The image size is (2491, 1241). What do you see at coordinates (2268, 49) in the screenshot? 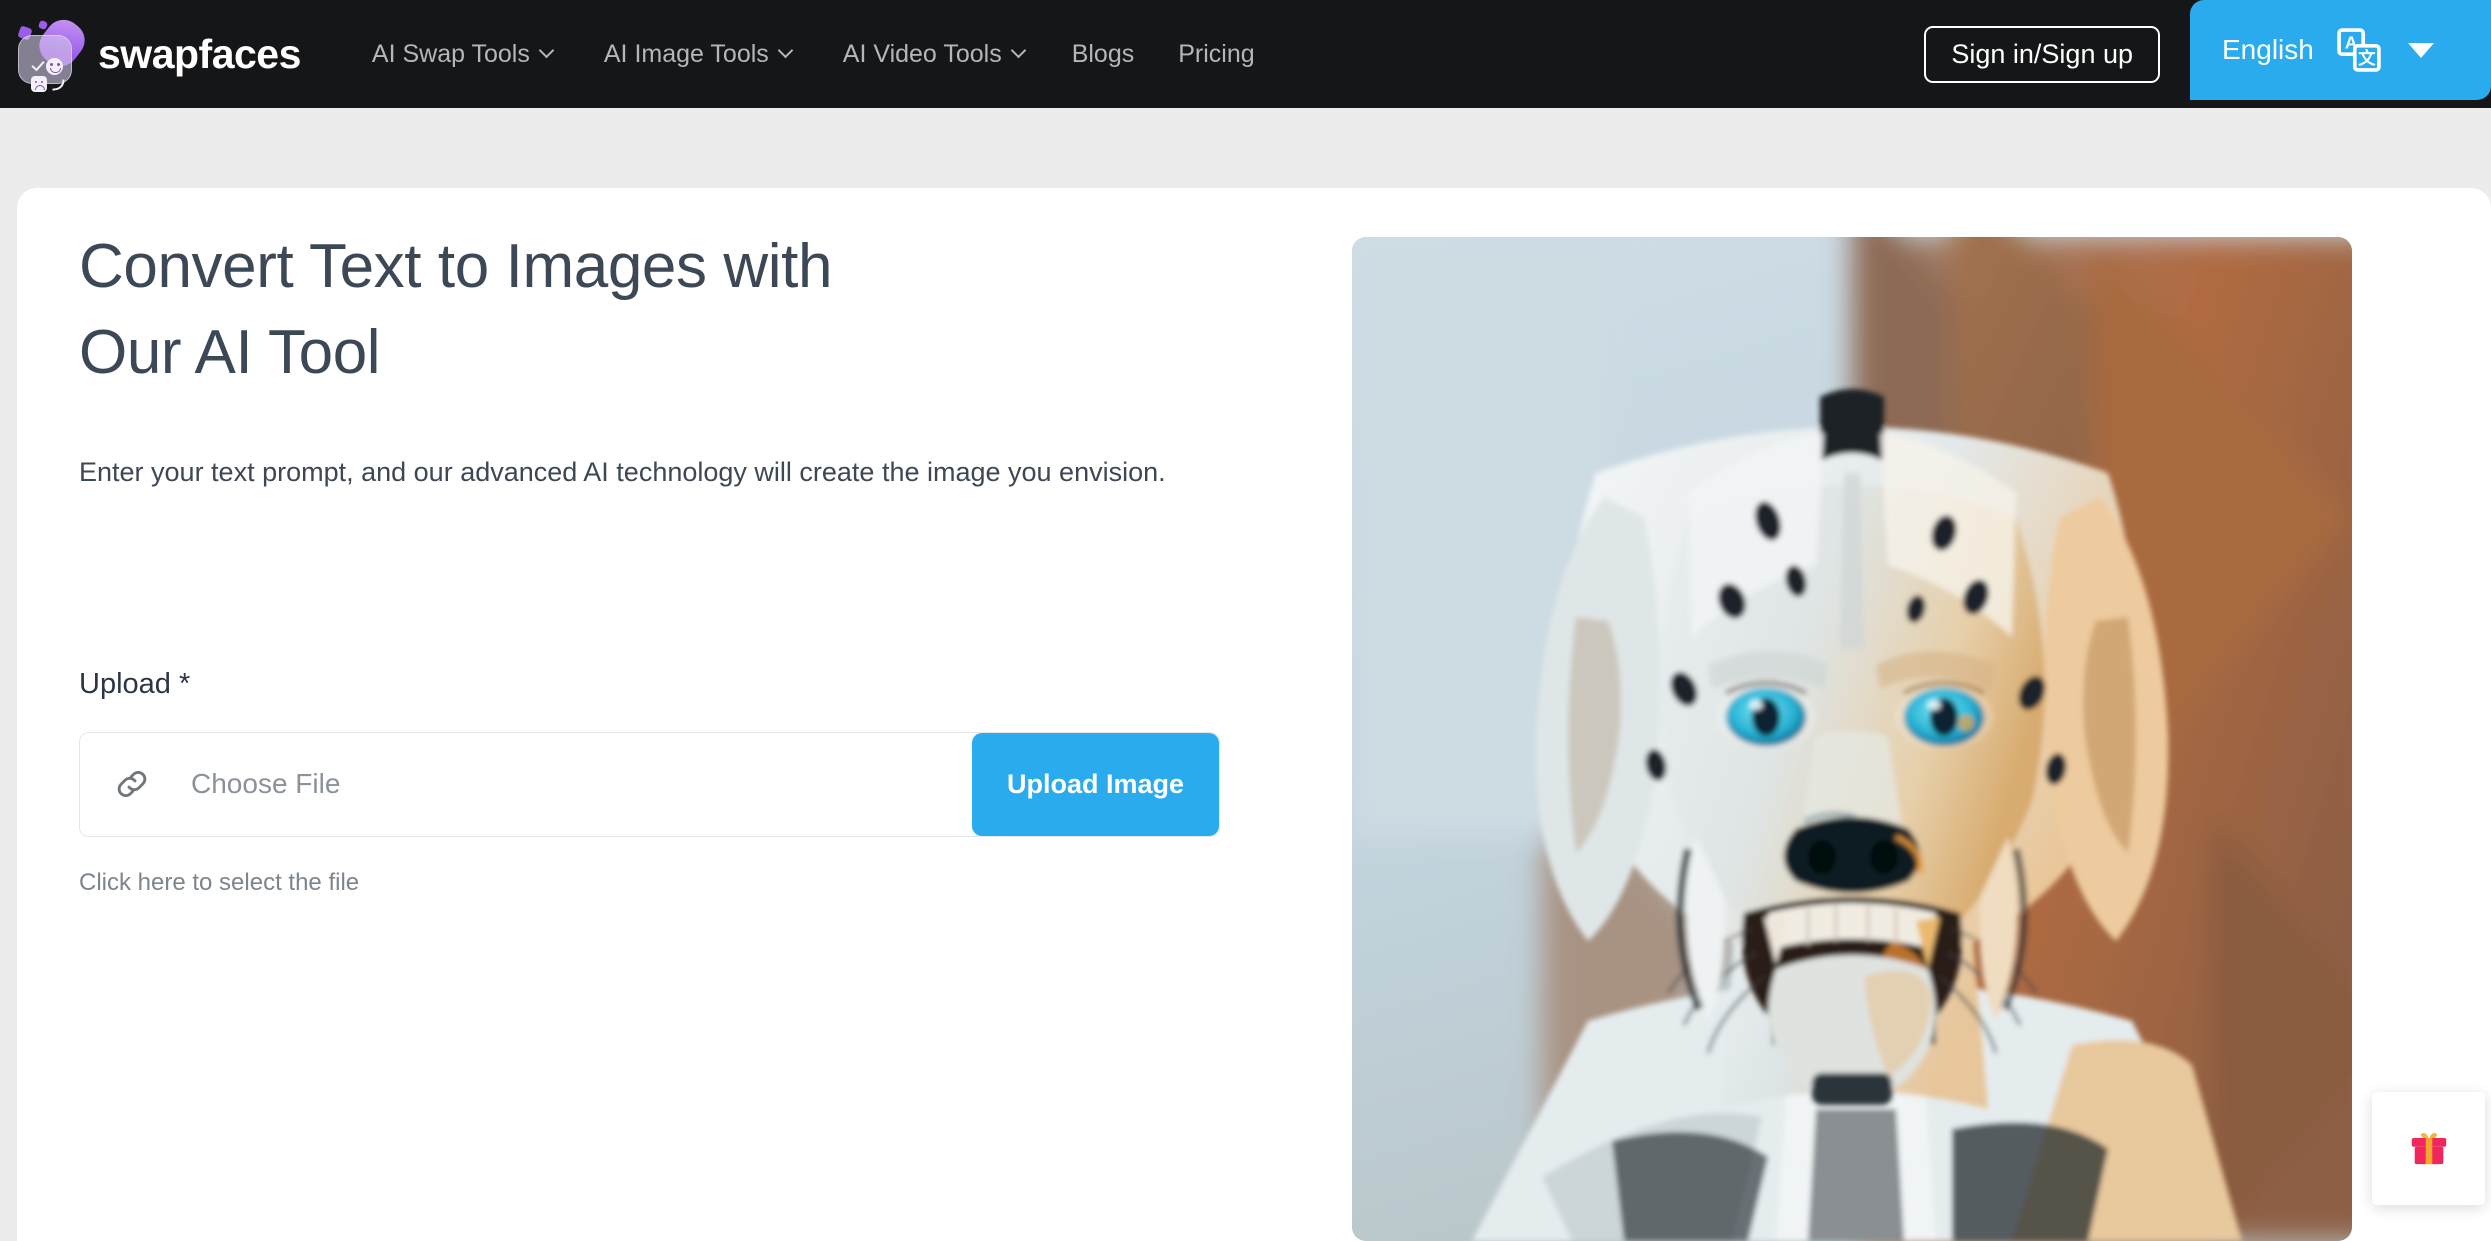
I see `language-label: English` at bounding box center [2268, 49].